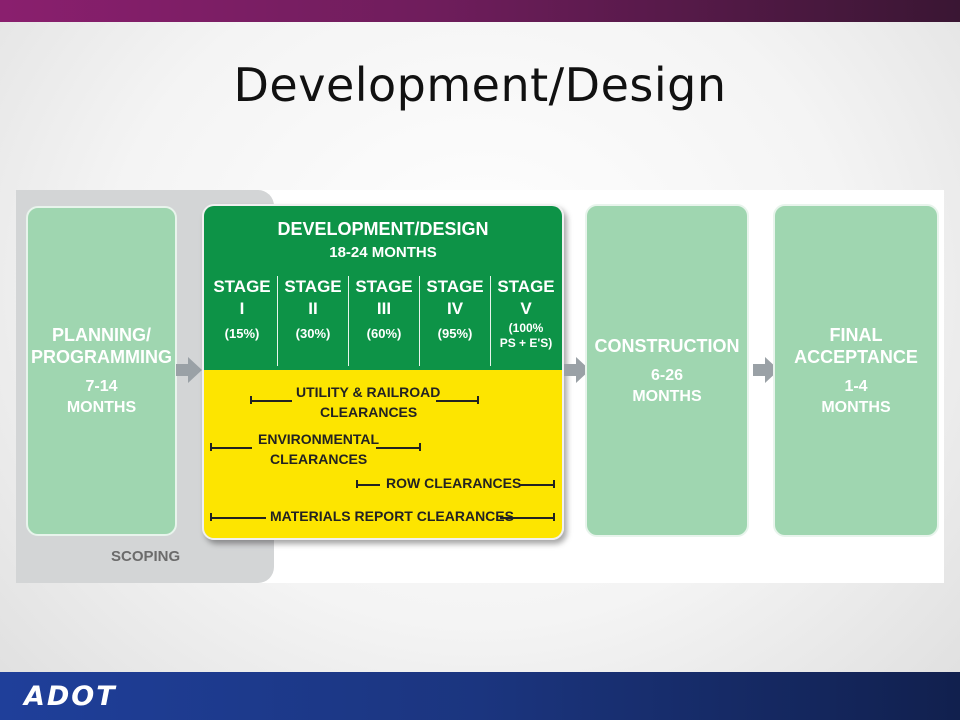 The image size is (960, 720). I want to click on construction-duration-unit: MONTHS, so click(667, 396).